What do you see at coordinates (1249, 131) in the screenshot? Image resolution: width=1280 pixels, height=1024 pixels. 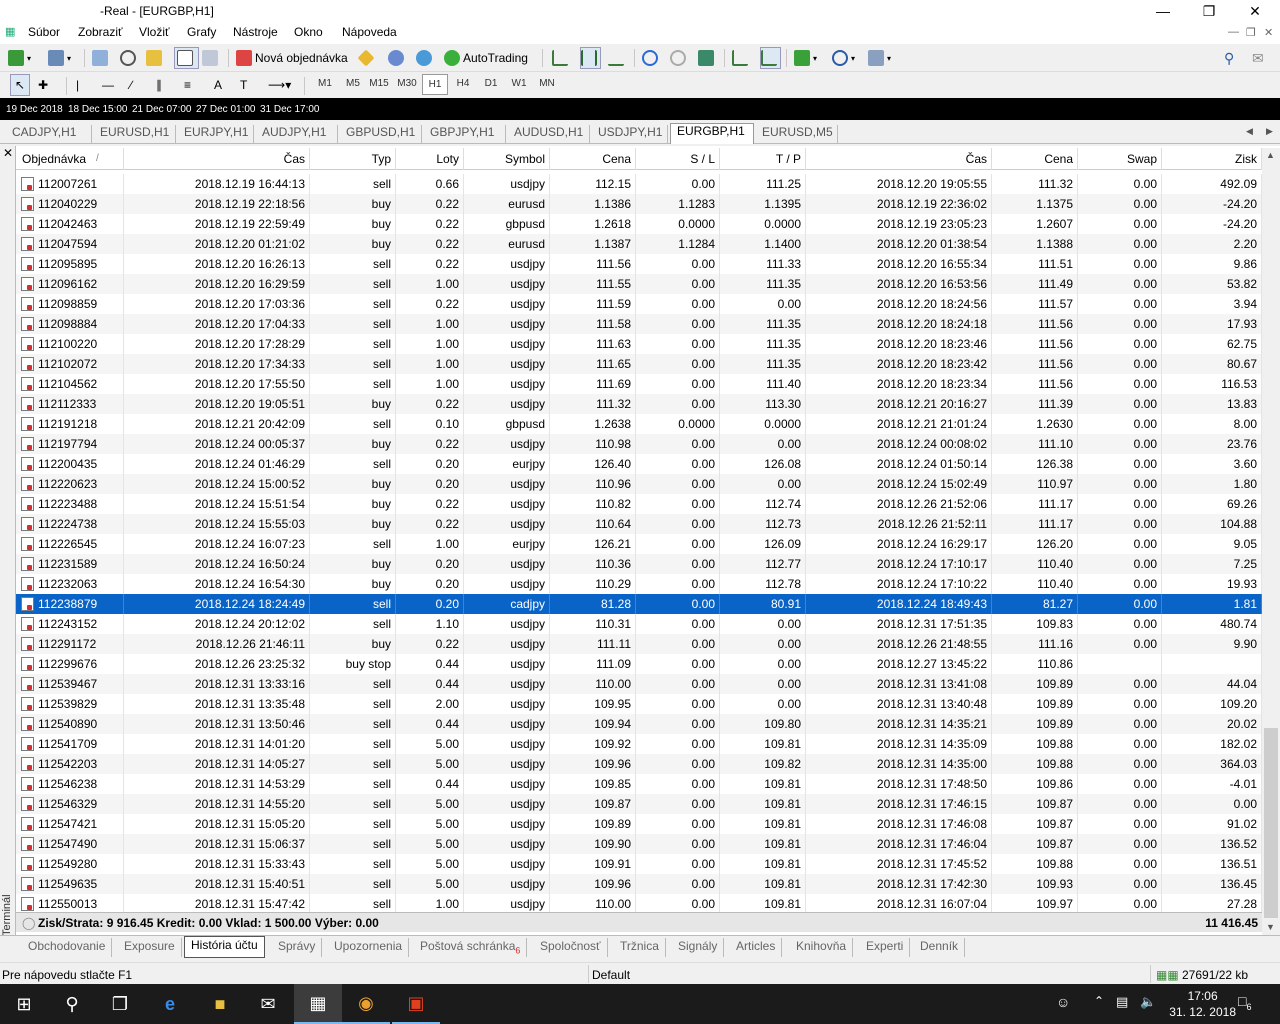 I see `tabs-prev-icon: ◀` at bounding box center [1249, 131].